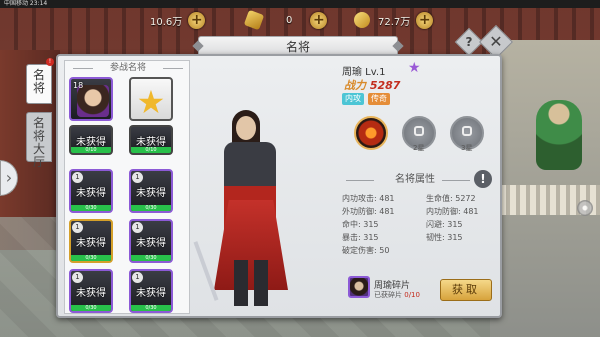 This screenshot has width=600, height=337. What do you see at coordinates (425, 20) in the screenshot?
I see `add-jade-button: +` at bounding box center [425, 20].